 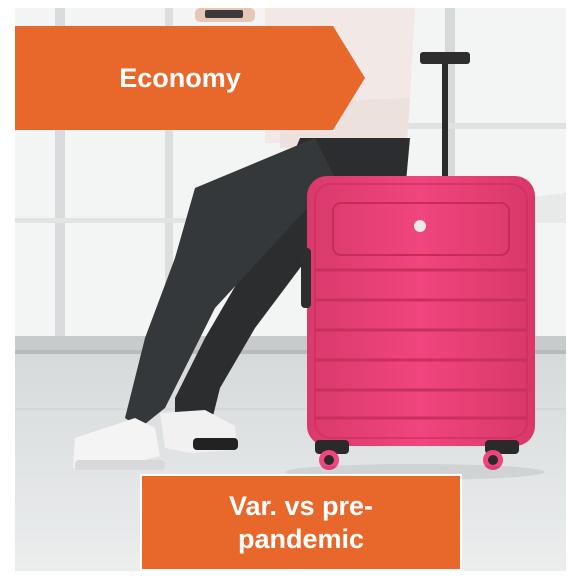 I want to click on economy-badge: Economy, so click(x=190, y=78).